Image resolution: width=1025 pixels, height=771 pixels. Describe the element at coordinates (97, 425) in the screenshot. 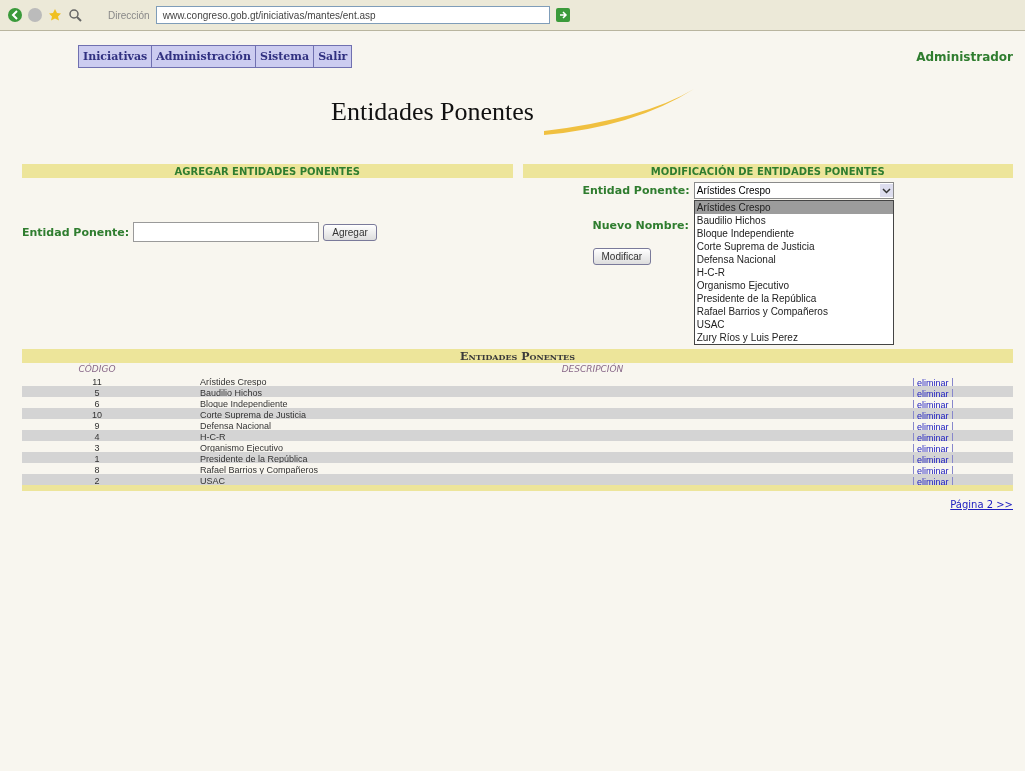

I see `code-cell: 9` at that location.